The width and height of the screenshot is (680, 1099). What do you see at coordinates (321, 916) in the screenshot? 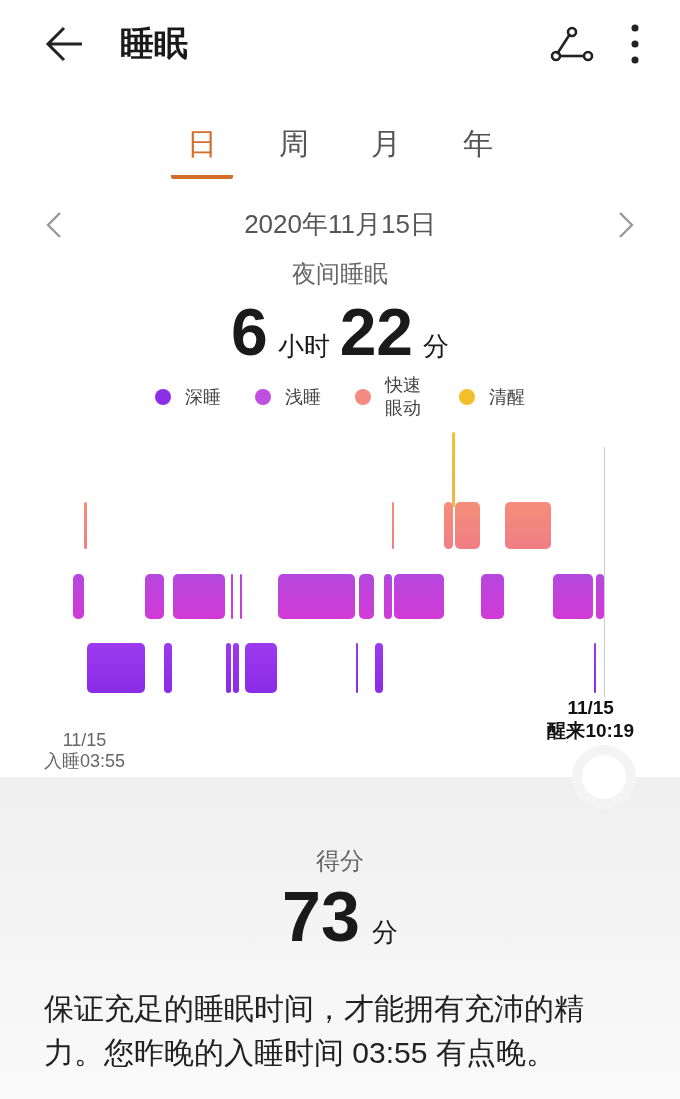
I see `score-value: 73` at bounding box center [321, 916].